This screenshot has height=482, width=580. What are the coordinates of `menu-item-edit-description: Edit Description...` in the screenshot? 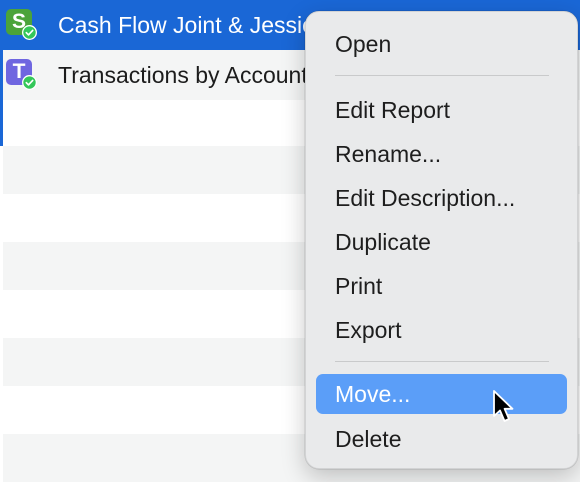 It's located at (441, 198).